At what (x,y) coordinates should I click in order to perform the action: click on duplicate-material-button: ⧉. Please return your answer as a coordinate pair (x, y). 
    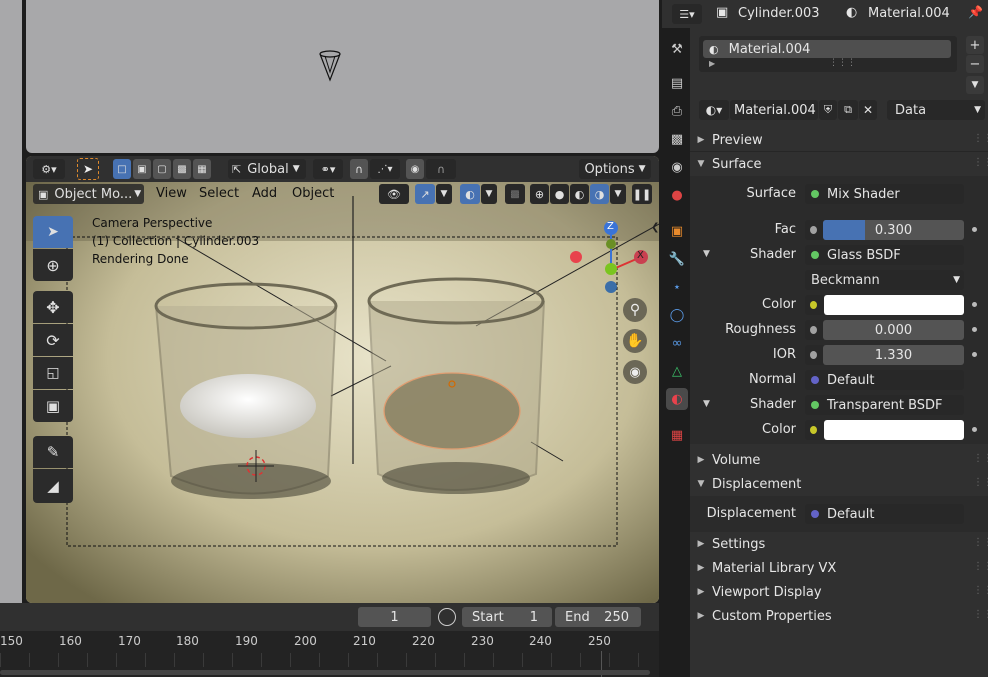
    Looking at the image, I should click on (848, 110).